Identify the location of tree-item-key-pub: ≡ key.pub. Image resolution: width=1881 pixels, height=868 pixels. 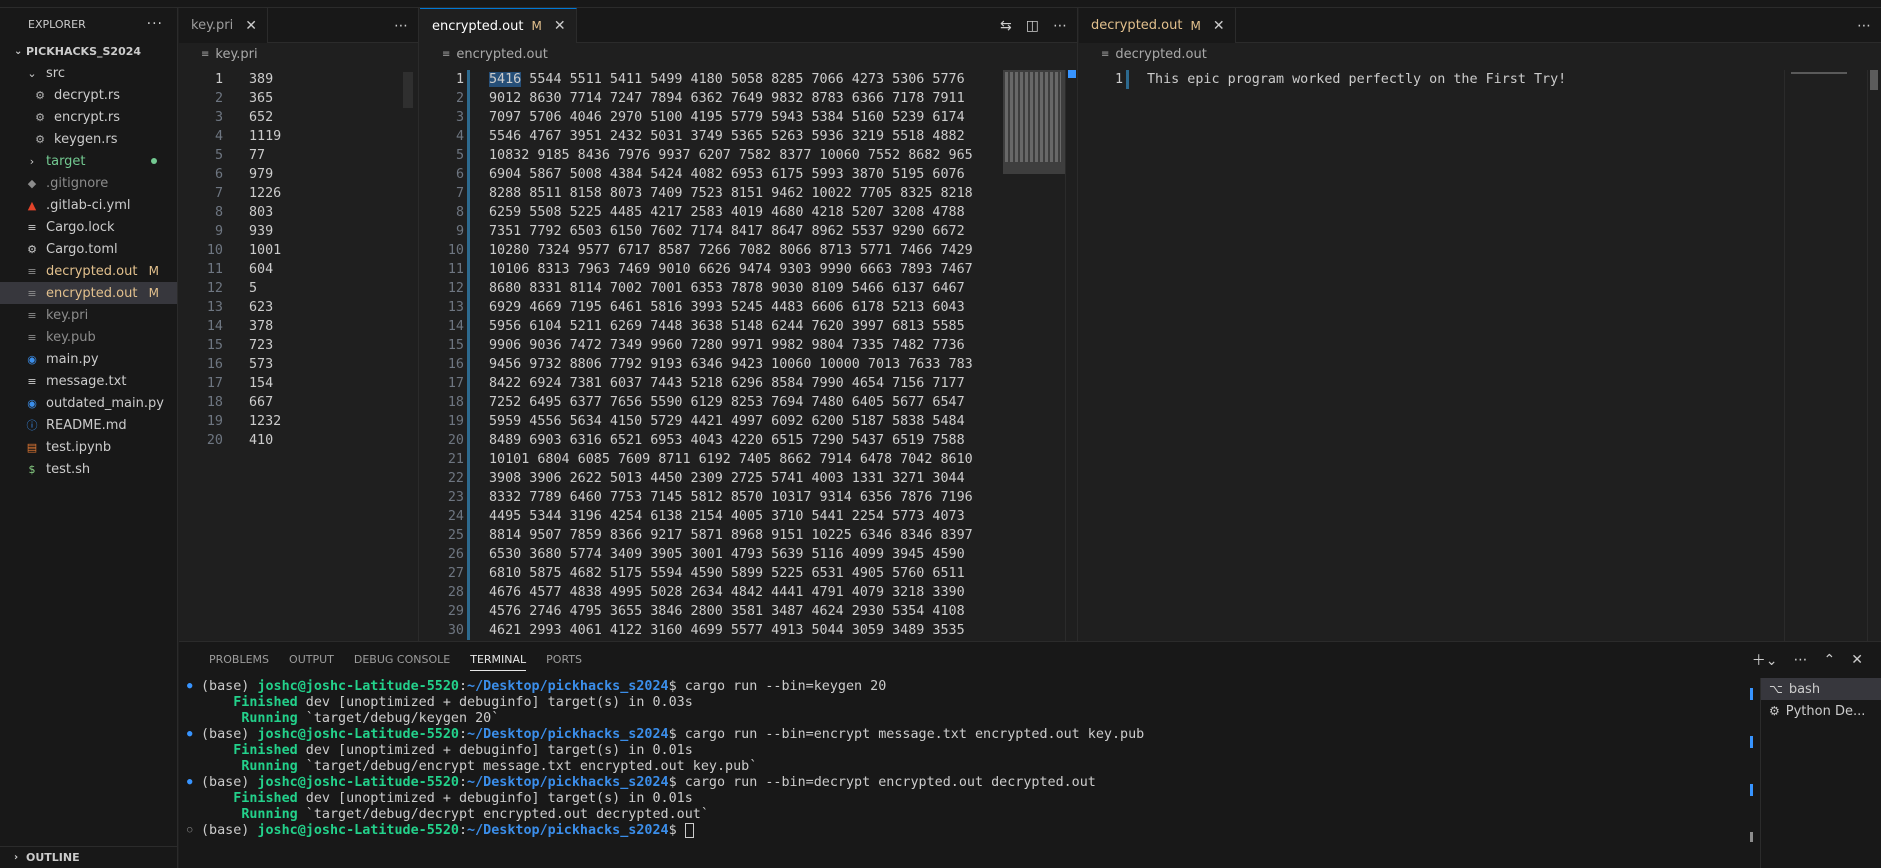
(88, 337).